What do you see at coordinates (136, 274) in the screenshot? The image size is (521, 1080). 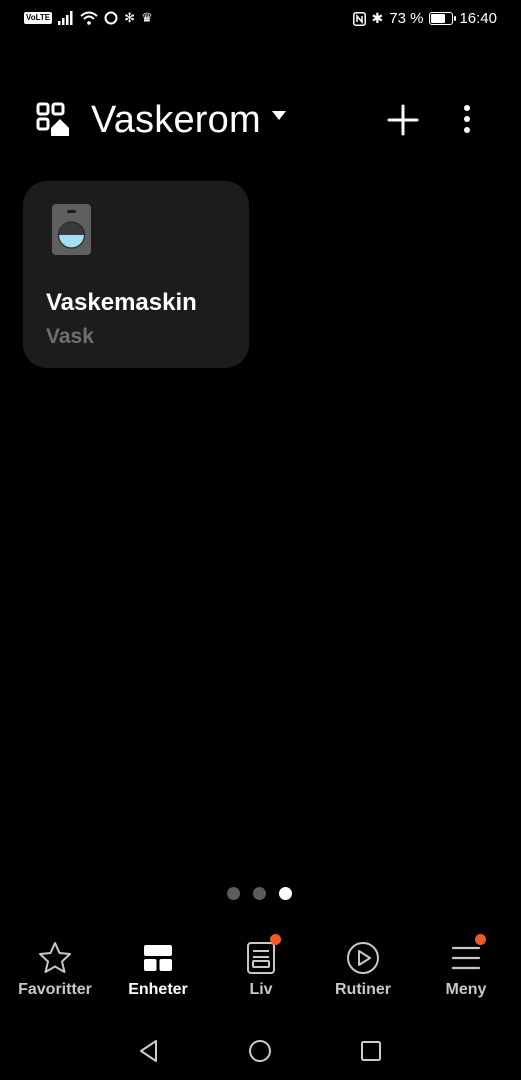 I see `device-card-washer: Vaskemaskin Vask` at bounding box center [136, 274].